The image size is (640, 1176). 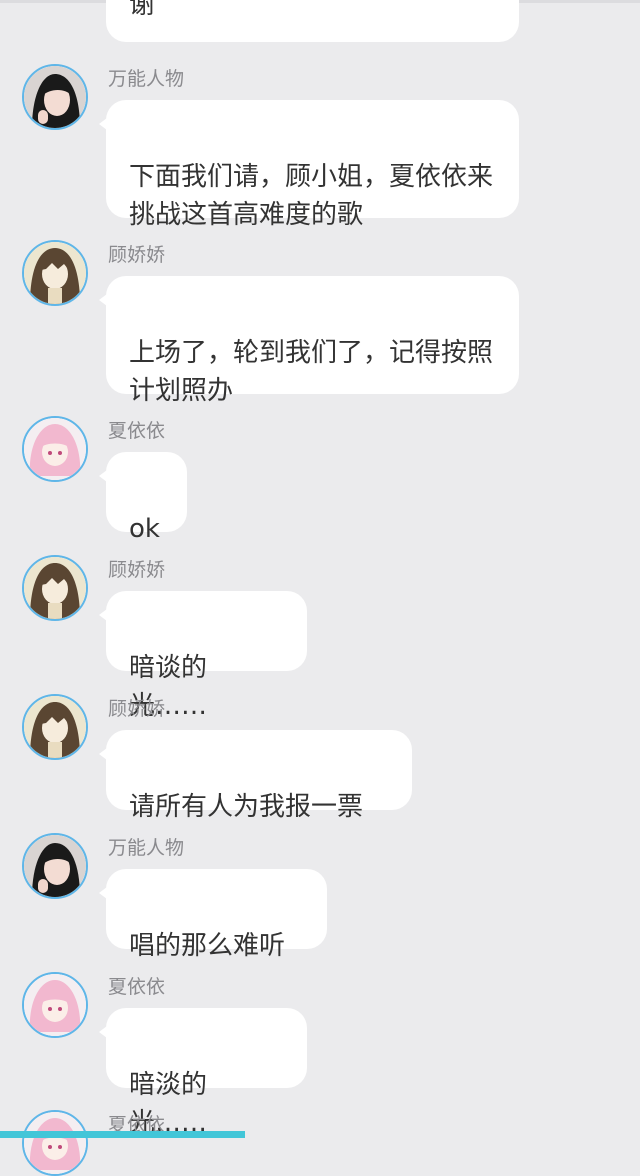 I want to click on message-text: 上场了，轮到我们了，记得按照计划照办, so click(x=311, y=372).